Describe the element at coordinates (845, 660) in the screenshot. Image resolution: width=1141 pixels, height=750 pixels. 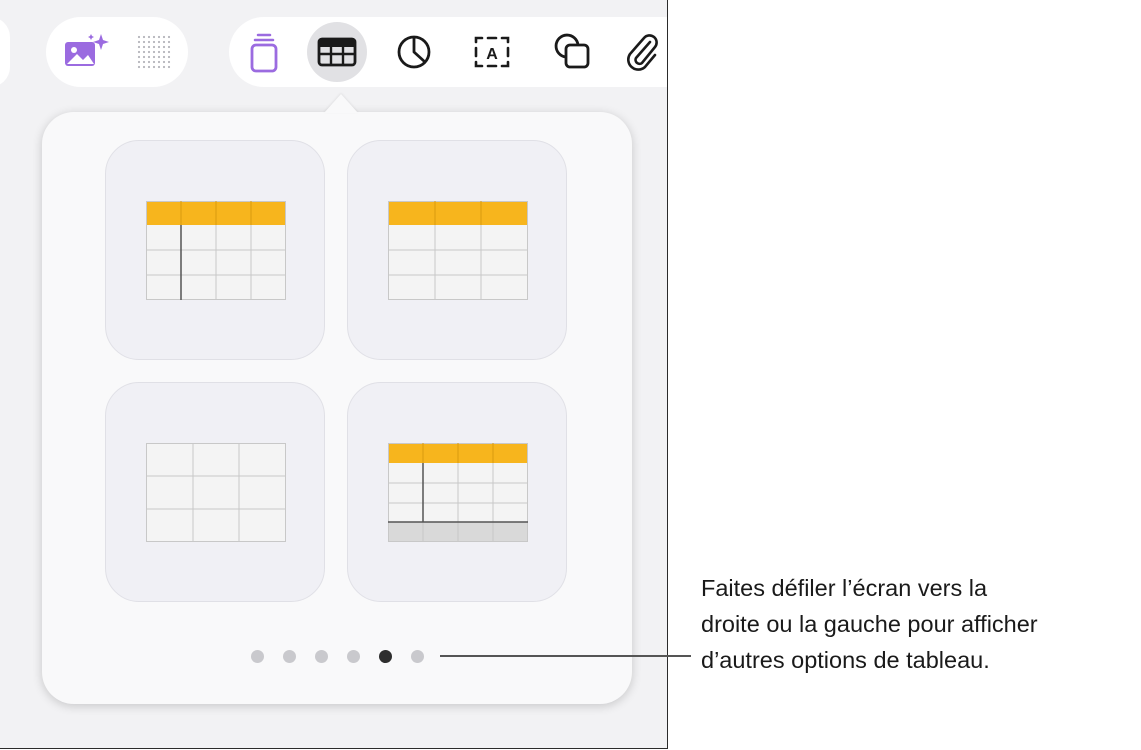
I see `callout-line-3: d’autres options de tableau.` at that location.